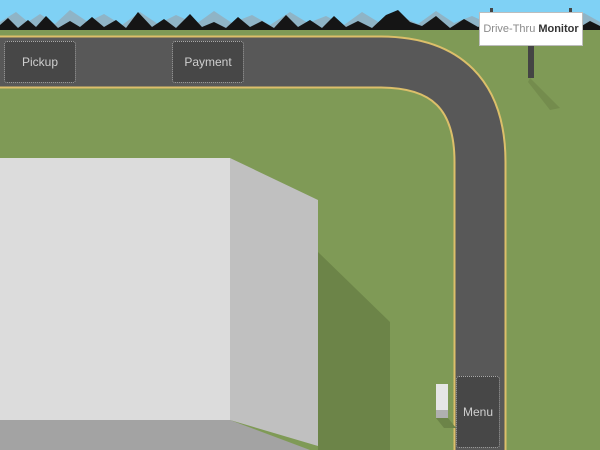  I want to click on car-roof, so click(442, 414).